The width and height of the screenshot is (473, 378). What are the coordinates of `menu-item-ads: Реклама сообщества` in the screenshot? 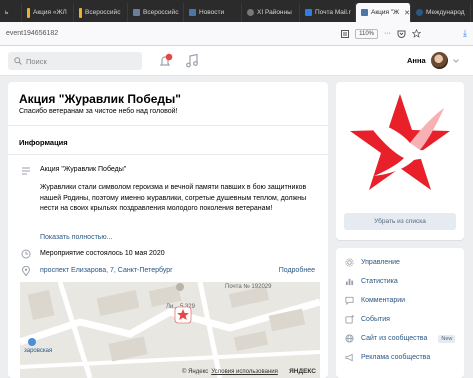 It's located at (400, 357).